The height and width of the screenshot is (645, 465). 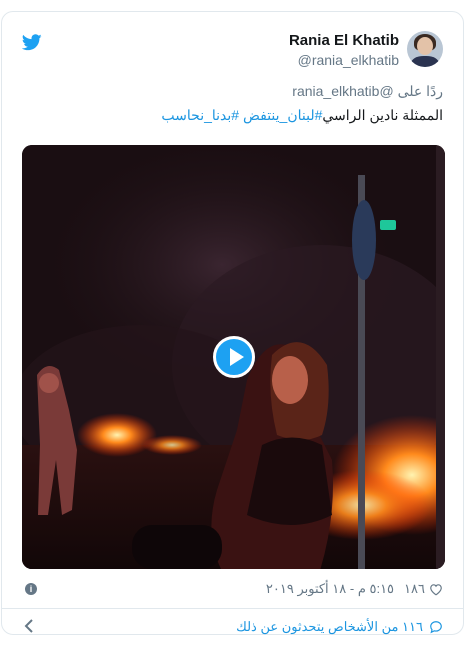 What do you see at coordinates (31, 589) in the screenshot?
I see `info-icon: i` at bounding box center [31, 589].